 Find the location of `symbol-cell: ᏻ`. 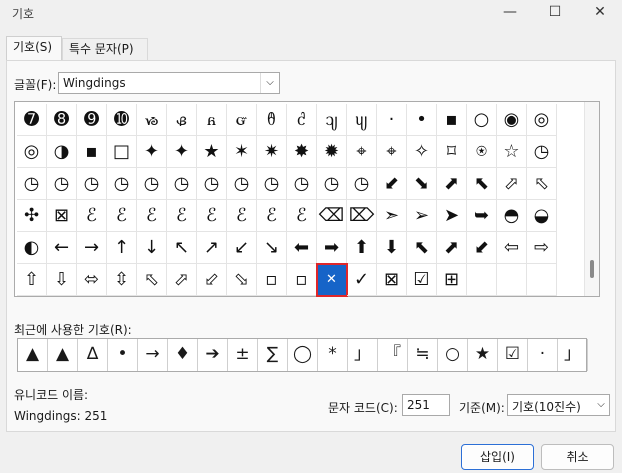

symbol-cell: ᏻ is located at coordinates (242, 120).